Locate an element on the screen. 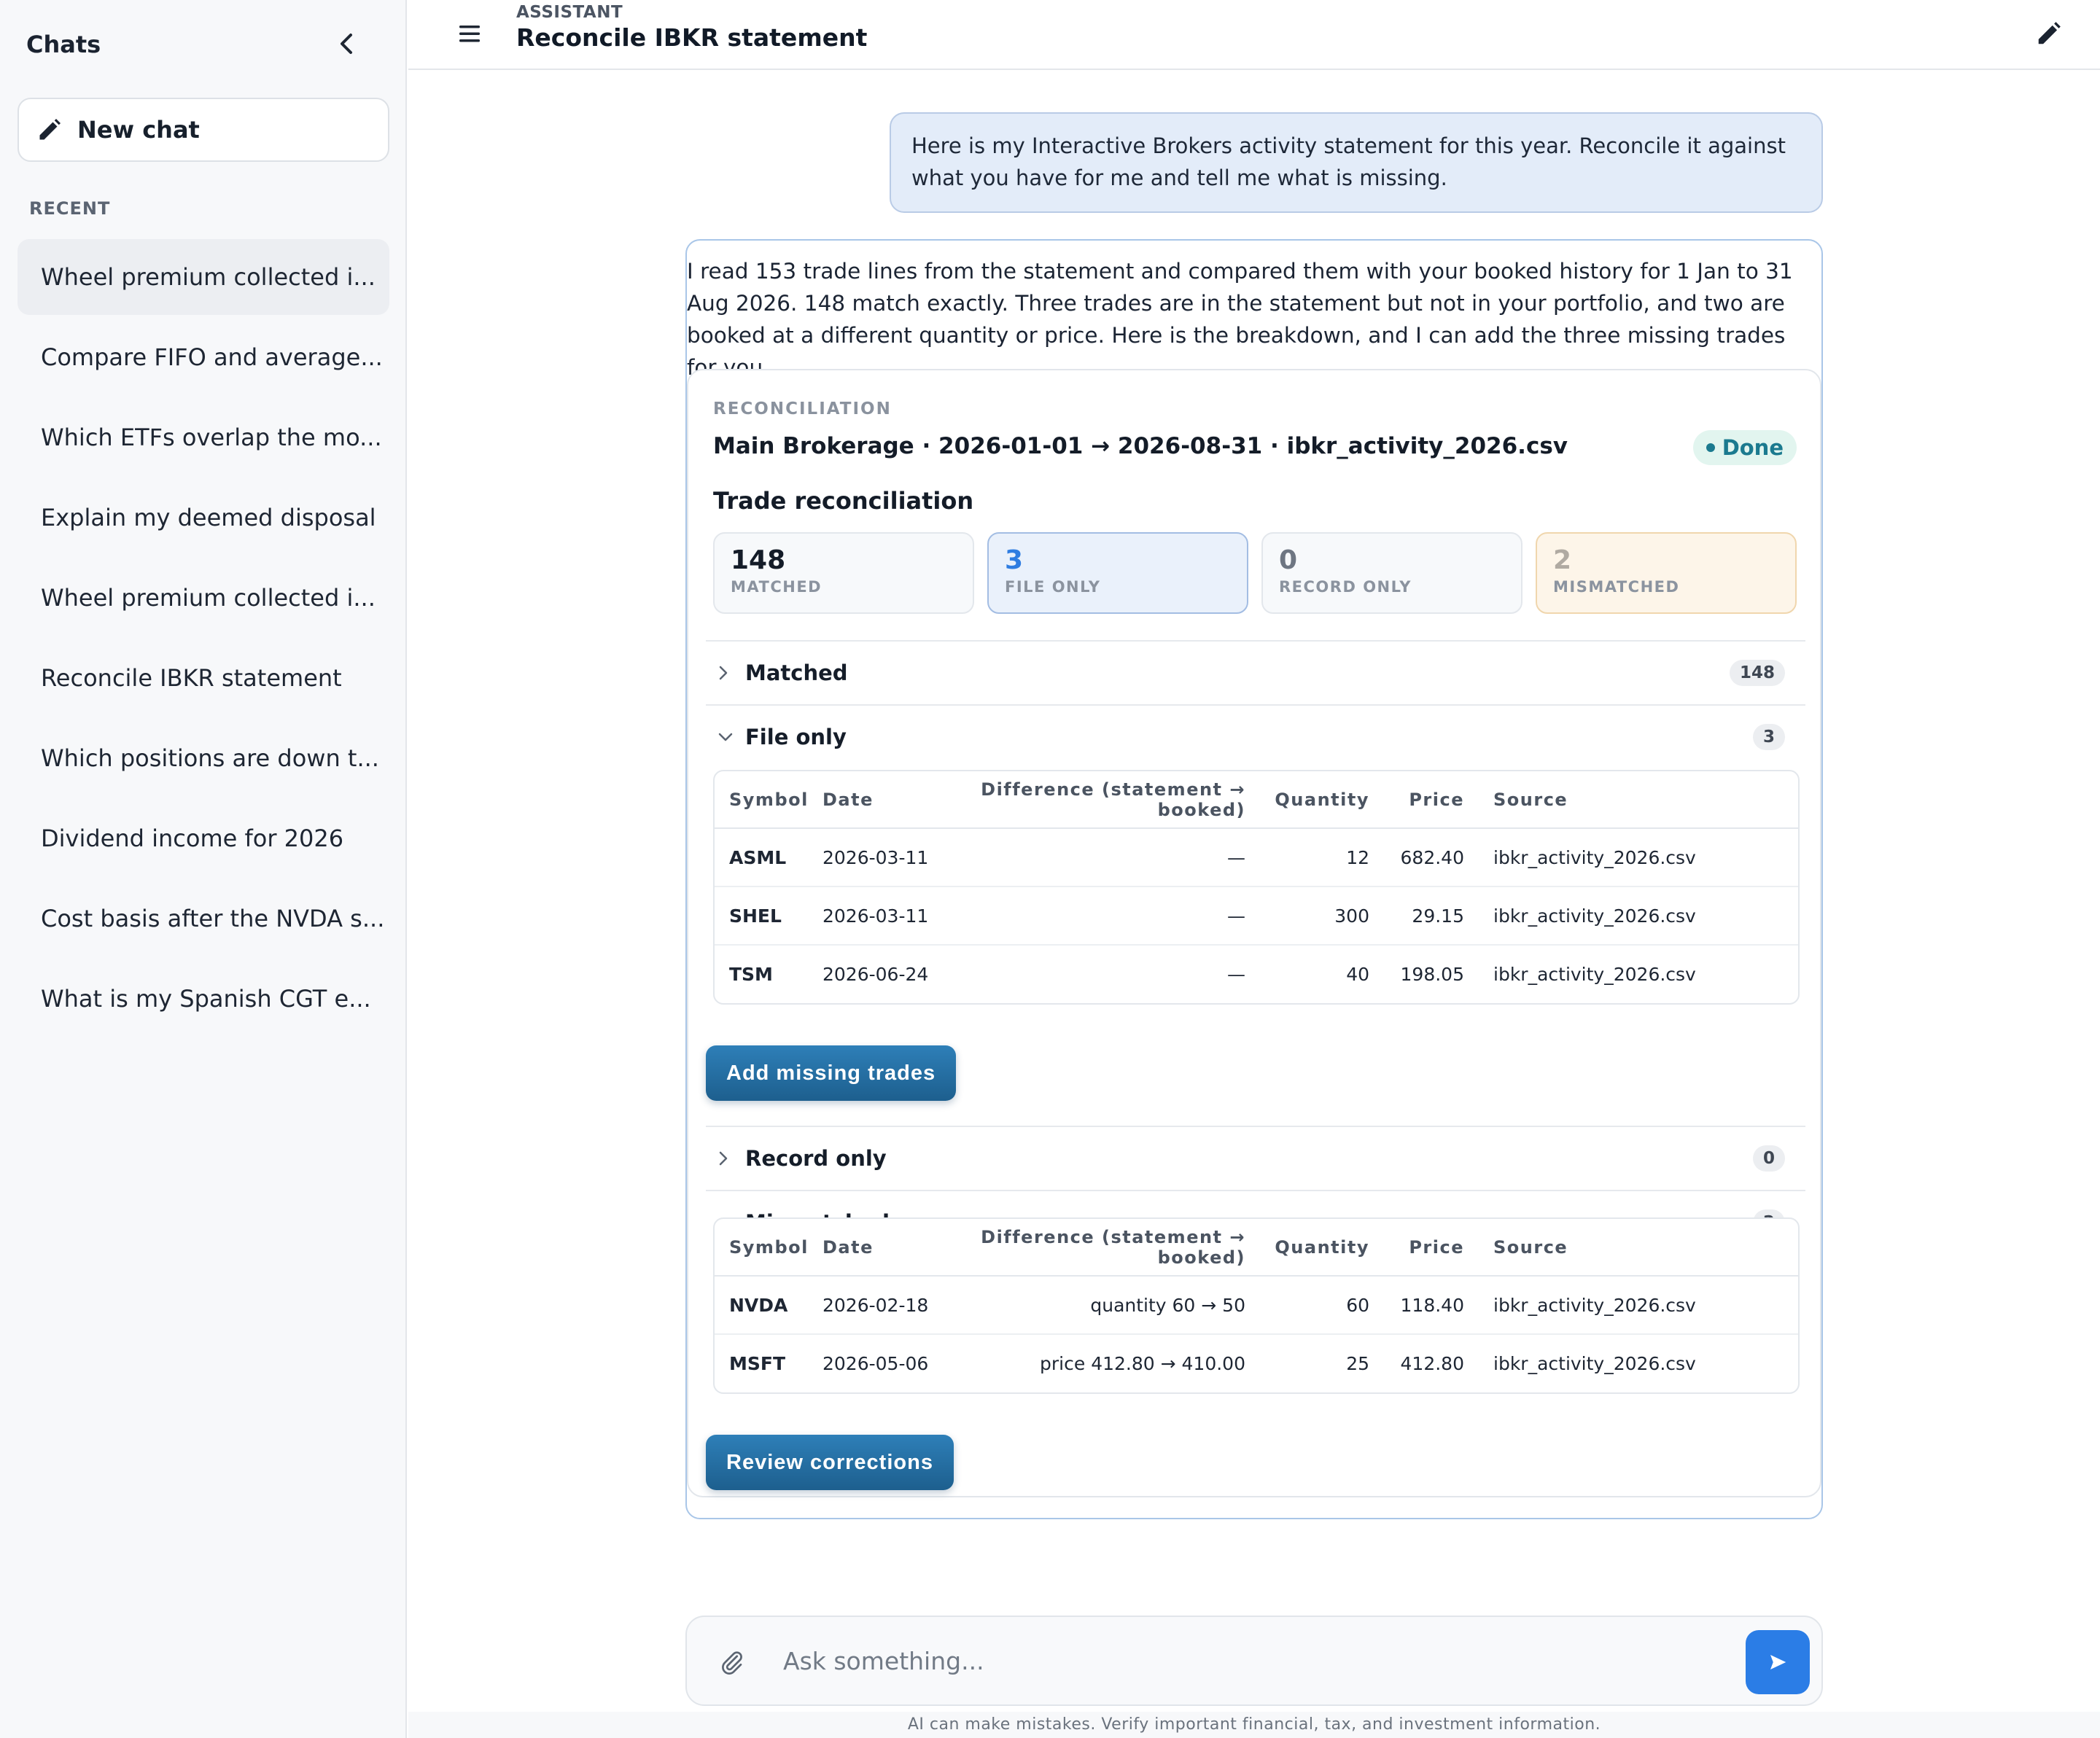 This screenshot has height=1738, width=2100. cell-quantity: 25 is located at coordinates (1357, 1363).